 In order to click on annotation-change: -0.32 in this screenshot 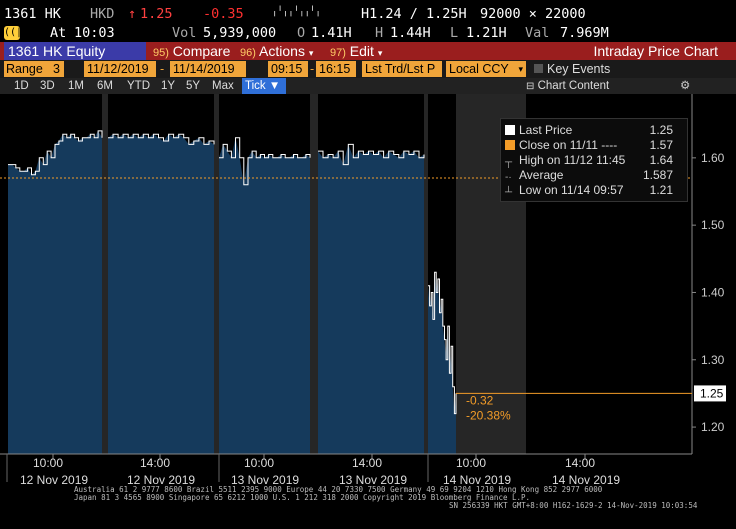, I will do `click(480, 400)`.